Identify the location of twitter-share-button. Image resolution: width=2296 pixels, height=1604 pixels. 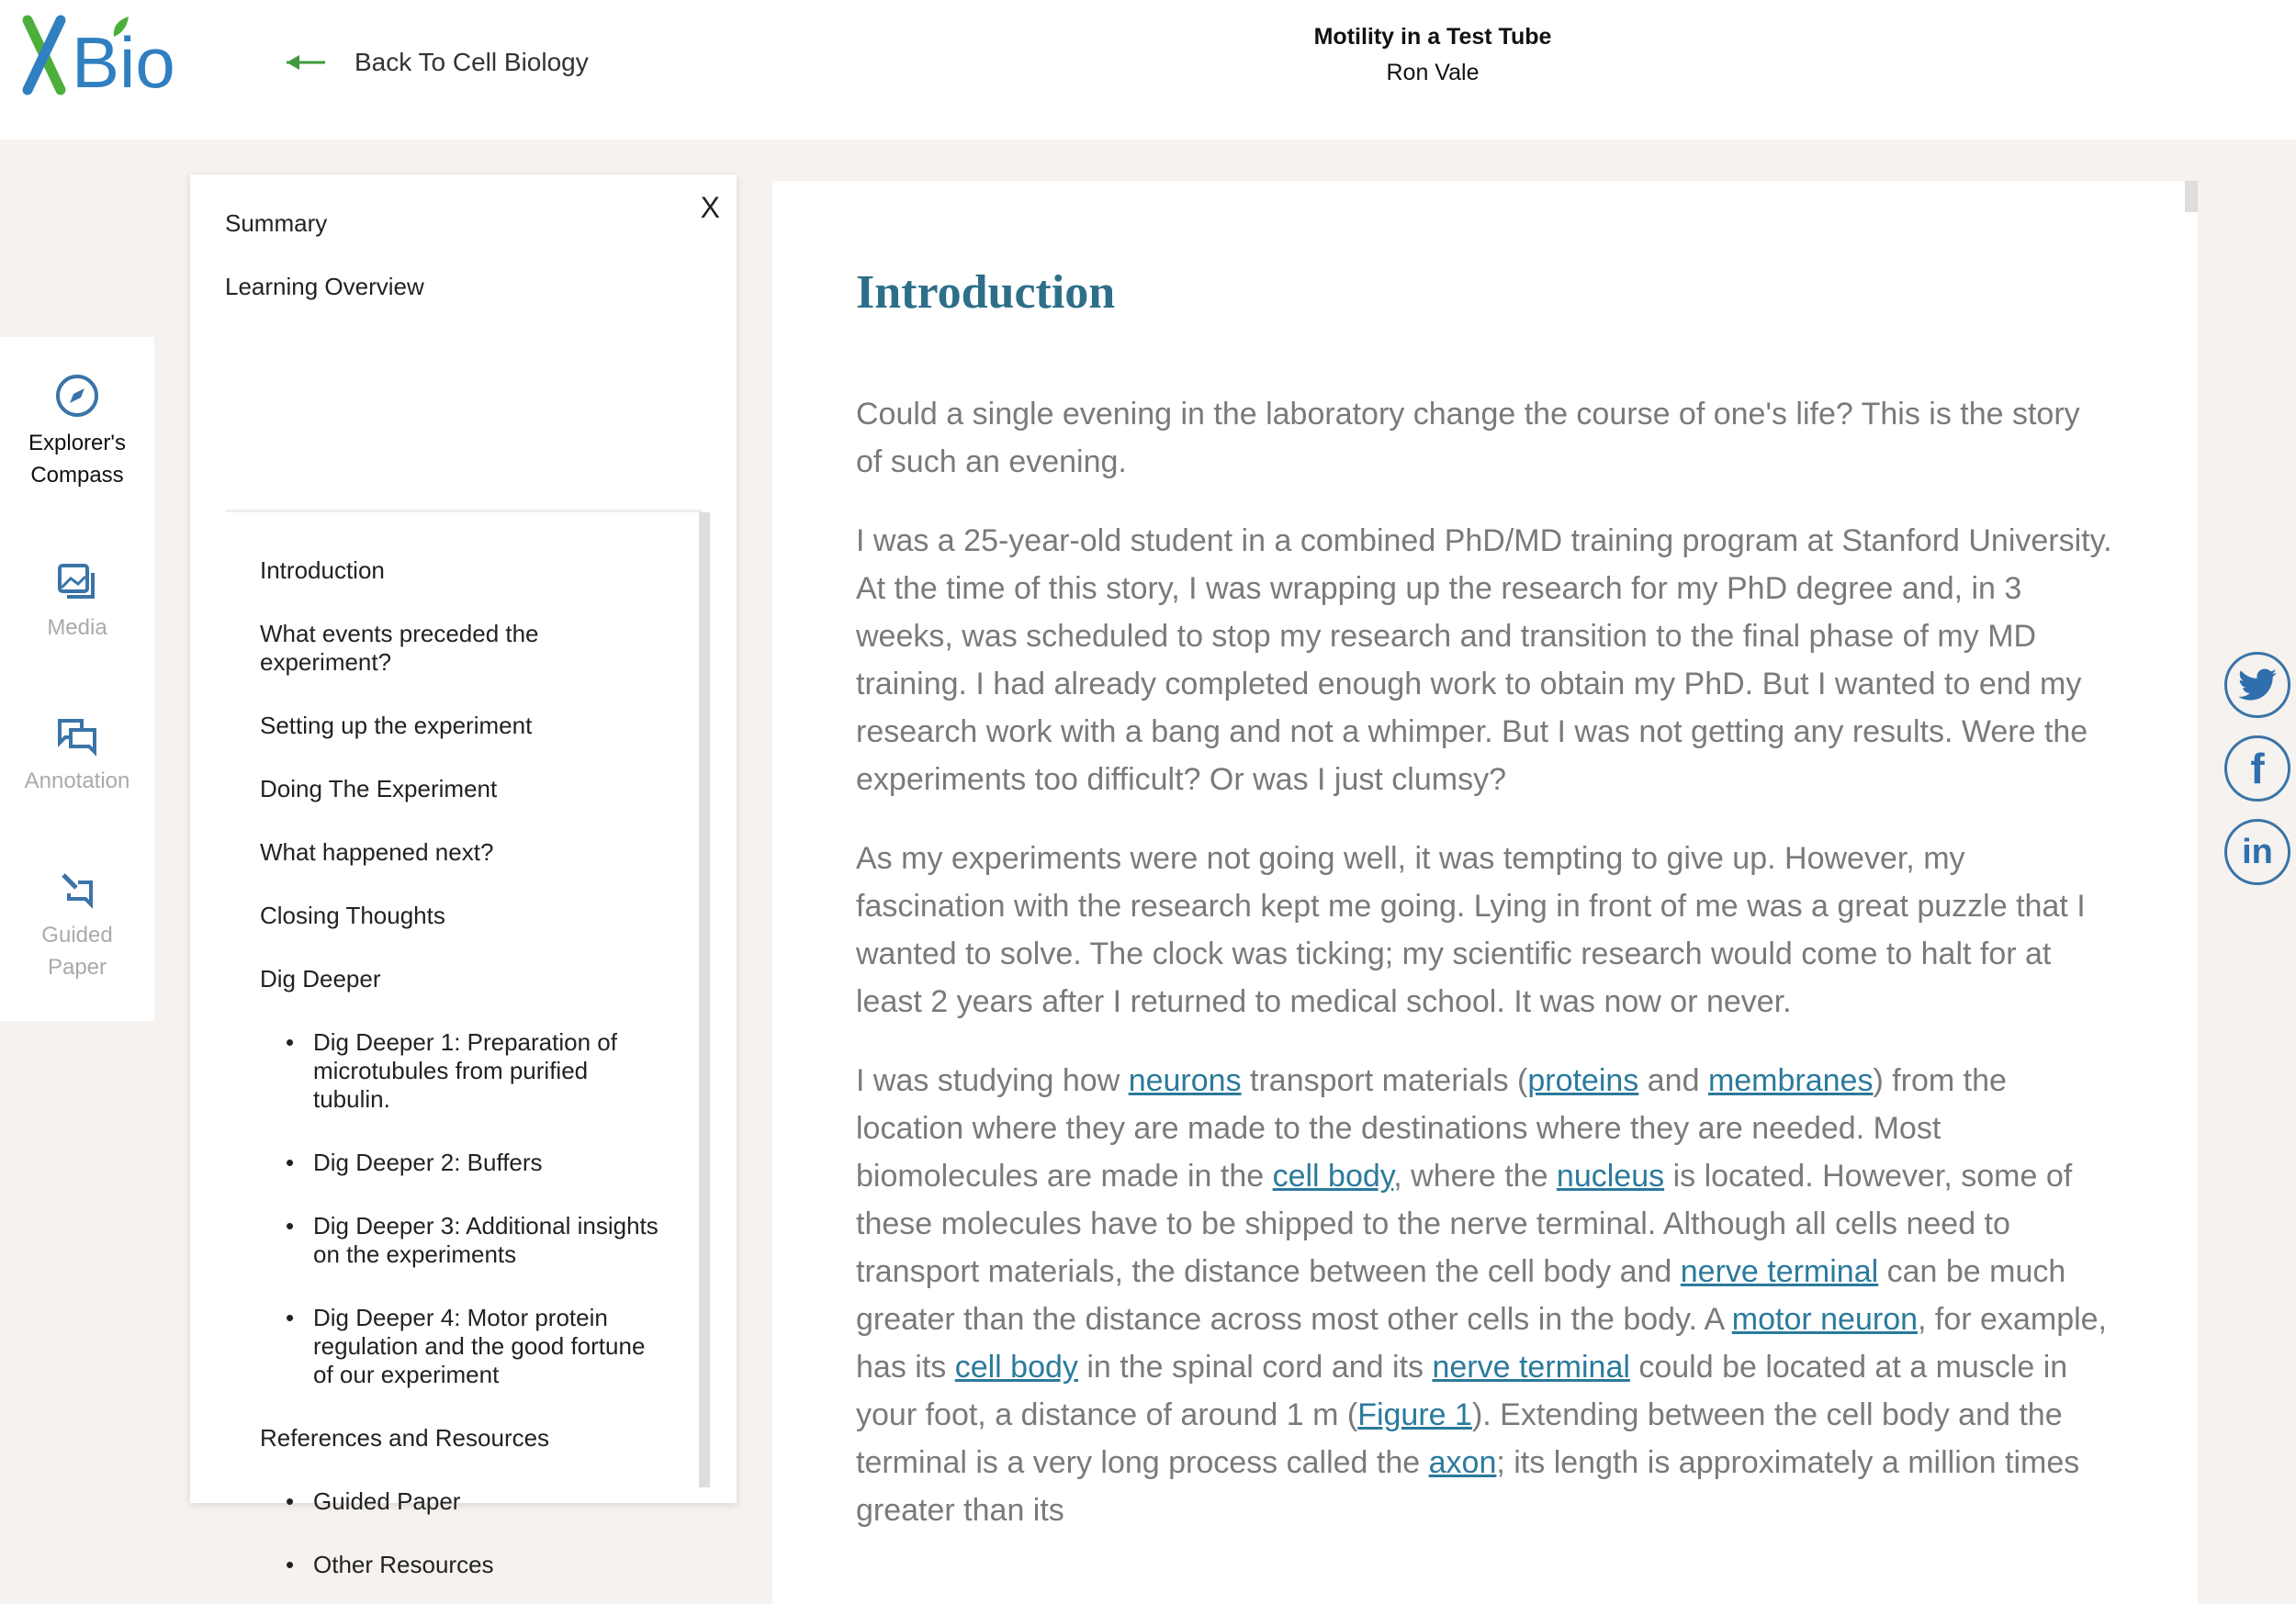
(2257, 685).